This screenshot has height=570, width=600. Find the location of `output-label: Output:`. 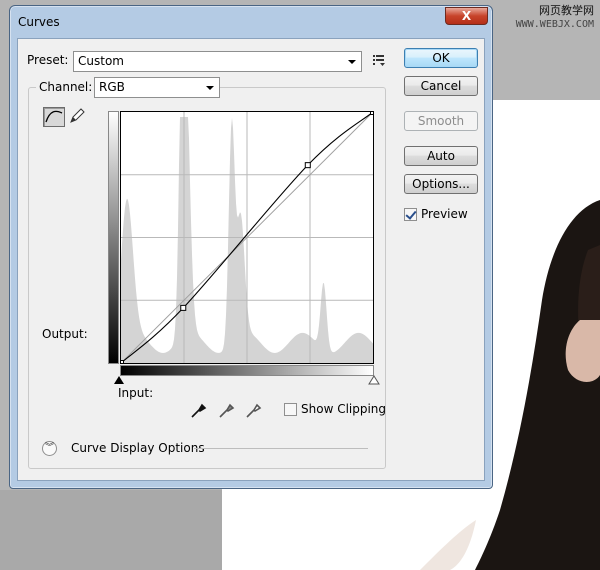

output-label: Output: is located at coordinates (65, 334).